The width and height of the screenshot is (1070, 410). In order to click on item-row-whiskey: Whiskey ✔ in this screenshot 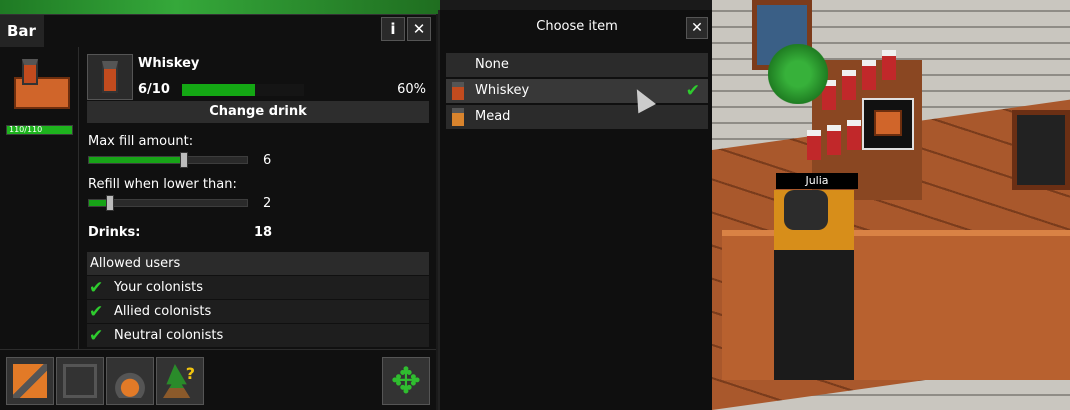, I will do `click(577, 91)`.